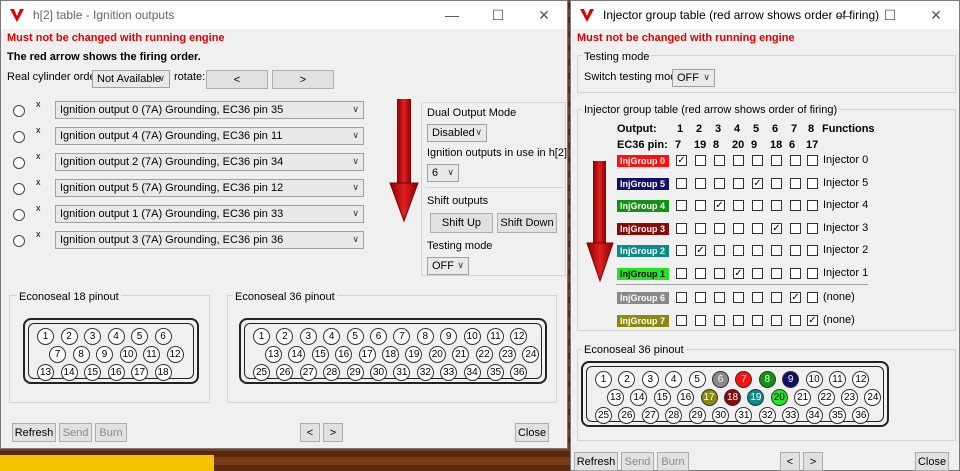 The width and height of the screenshot is (960, 471). What do you see at coordinates (443, 173) in the screenshot?
I see `outputs-in-use-select: 6 ∨` at bounding box center [443, 173].